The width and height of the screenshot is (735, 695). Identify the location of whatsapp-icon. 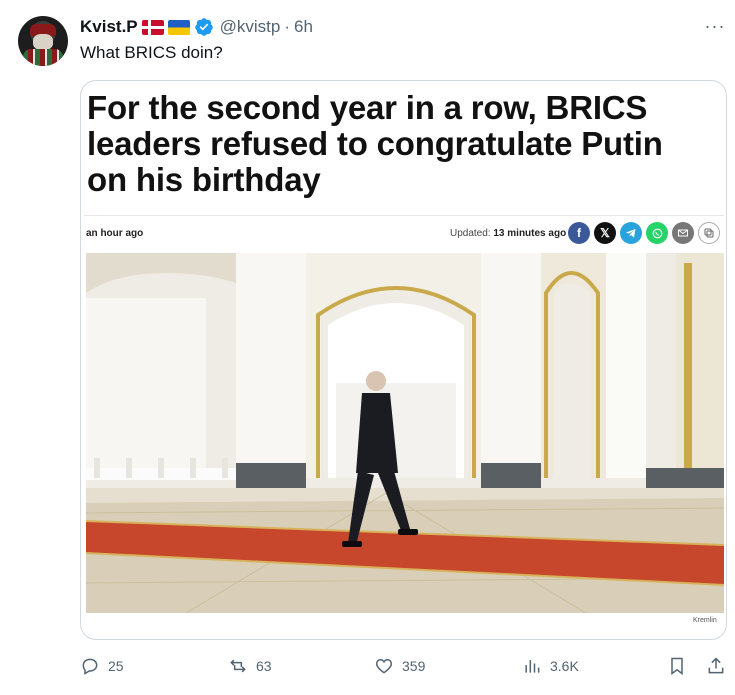
(657, 233).